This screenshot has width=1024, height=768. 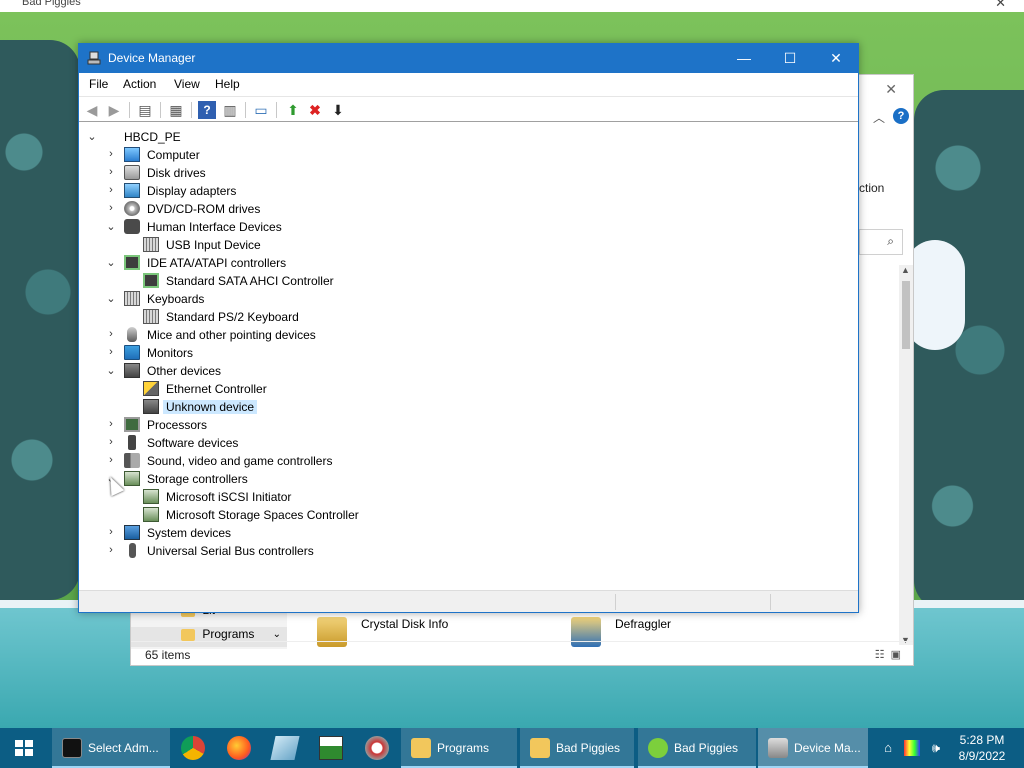 What do you see at coordinates (912, 748) in the screenshot?
I see `display-color-icon` at bounding box center [912, 748].